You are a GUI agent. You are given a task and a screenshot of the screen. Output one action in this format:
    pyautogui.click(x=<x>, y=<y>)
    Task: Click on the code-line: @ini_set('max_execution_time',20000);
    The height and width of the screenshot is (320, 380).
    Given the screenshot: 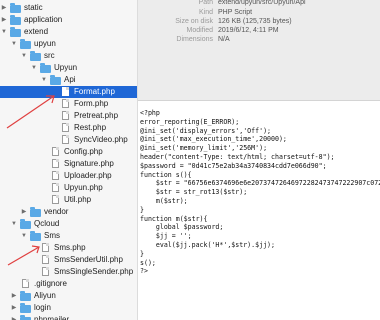 What is the action you would take?
    pyautogui.click(x=213, y=139)
    